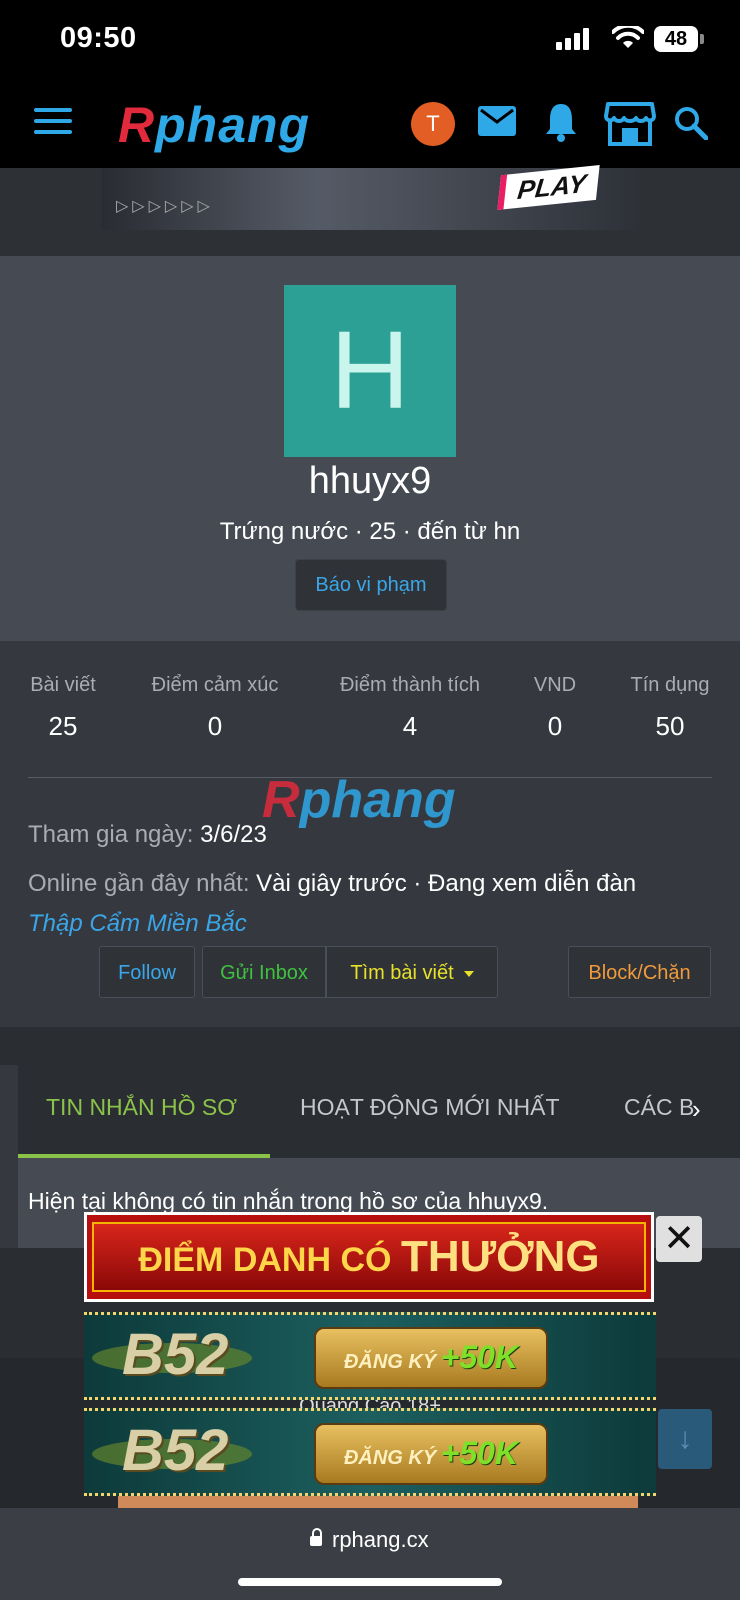 The width and height of the screenshot is (740, 1600). I want to click on tabs-scroll-right-icon: ›, so click(696, 1109).